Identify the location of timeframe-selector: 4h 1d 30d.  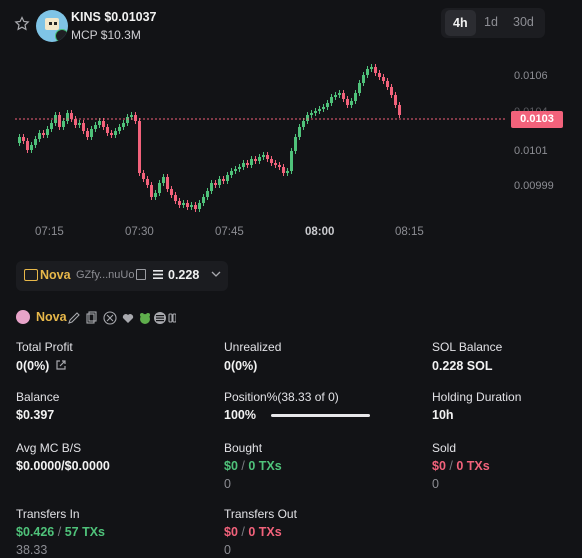
(493, 23).